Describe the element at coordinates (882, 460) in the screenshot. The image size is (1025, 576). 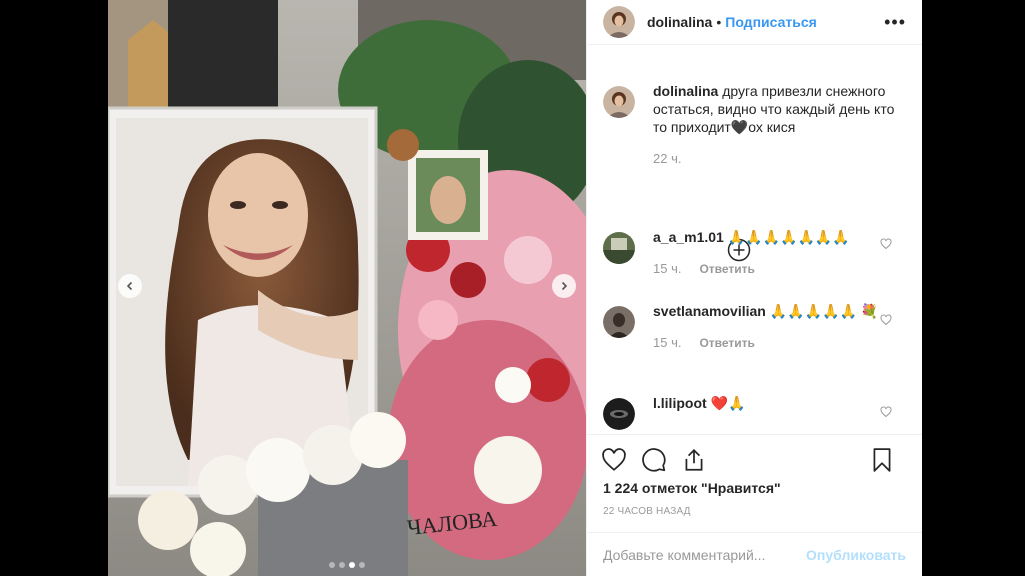
I see `bookmark-icon` at that location.